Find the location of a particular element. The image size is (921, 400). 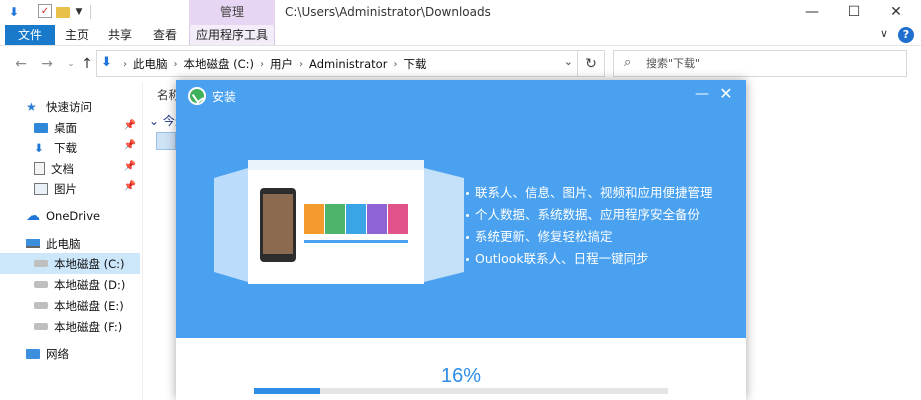

sidebar-item-label: 此电脑 is located at coordinates (63, 243).